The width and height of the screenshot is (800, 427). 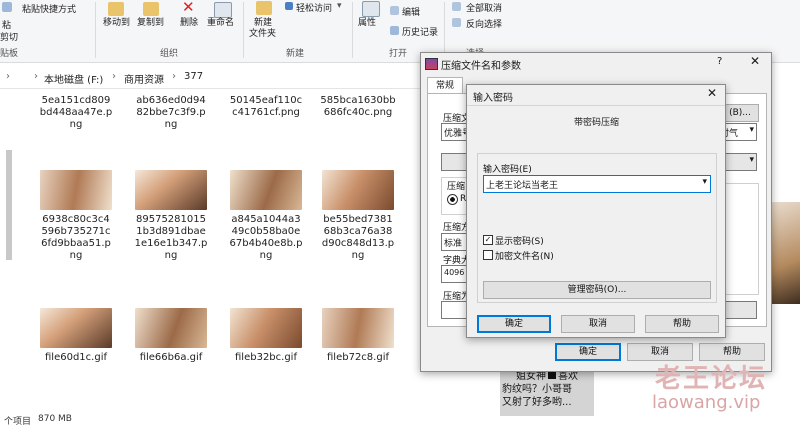 I want to click on file-name: be55bed7381 68b3ca76a38 d90c848d13.p ng, so click(x=358, y=238).